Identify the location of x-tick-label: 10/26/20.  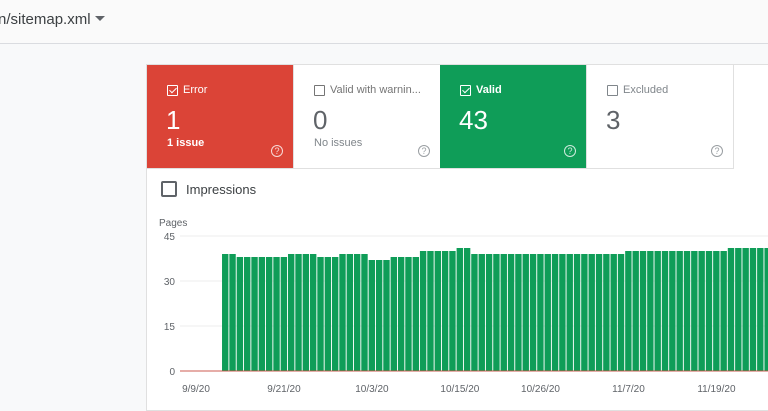
(540, 389).